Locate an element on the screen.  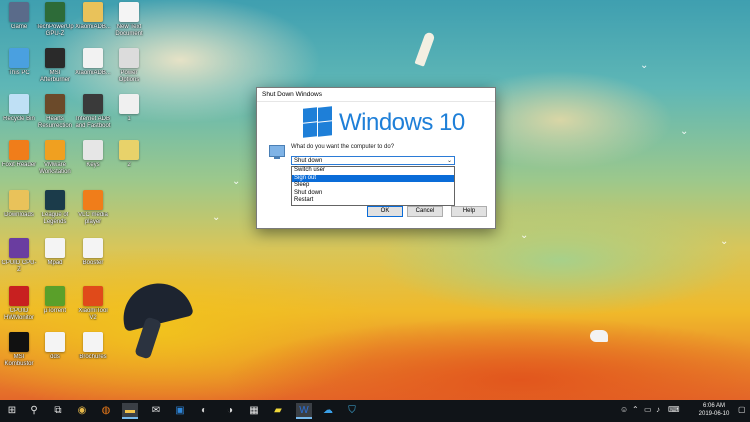
sticky-notes-icon: ▰ is located at coordinates (278, 411).